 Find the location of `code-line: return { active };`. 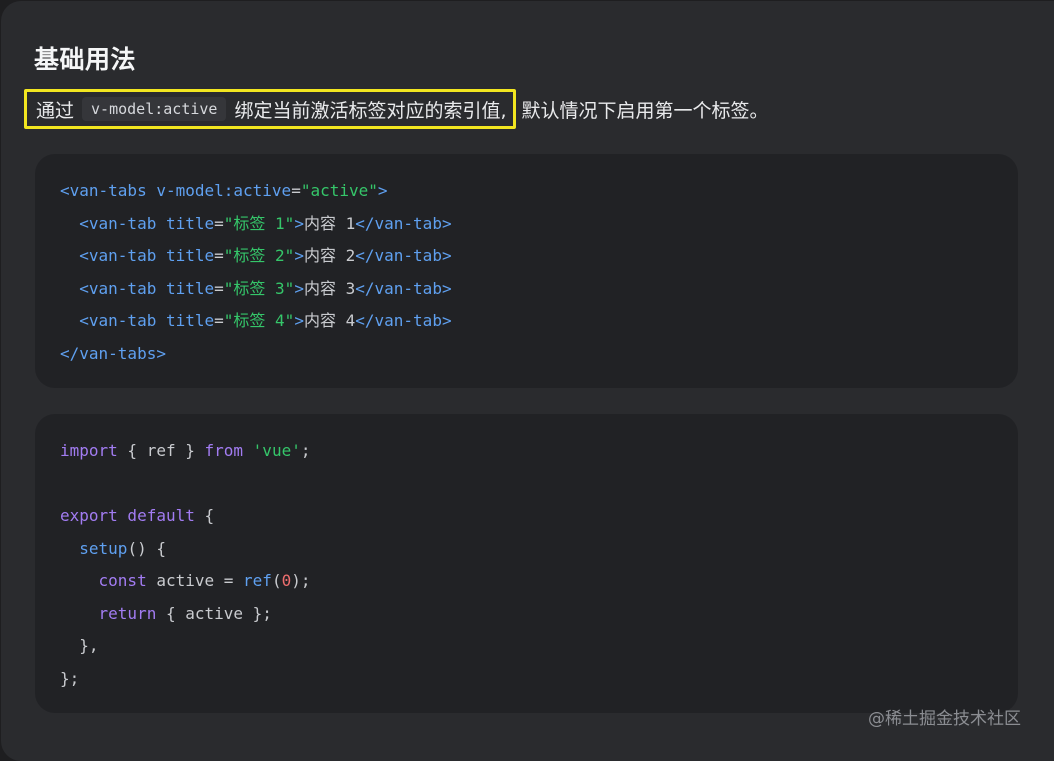

code-line: return { active }; is located at coordinates (526, 614).